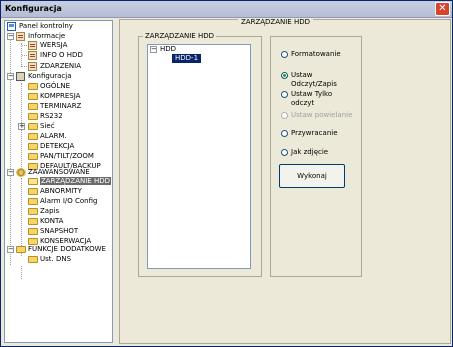 The height and width of the screenshot is (347, 453). Describe the element at coordinates (33, 8) in the screenshot. I see `window-title: Konfiguracja` at that location.